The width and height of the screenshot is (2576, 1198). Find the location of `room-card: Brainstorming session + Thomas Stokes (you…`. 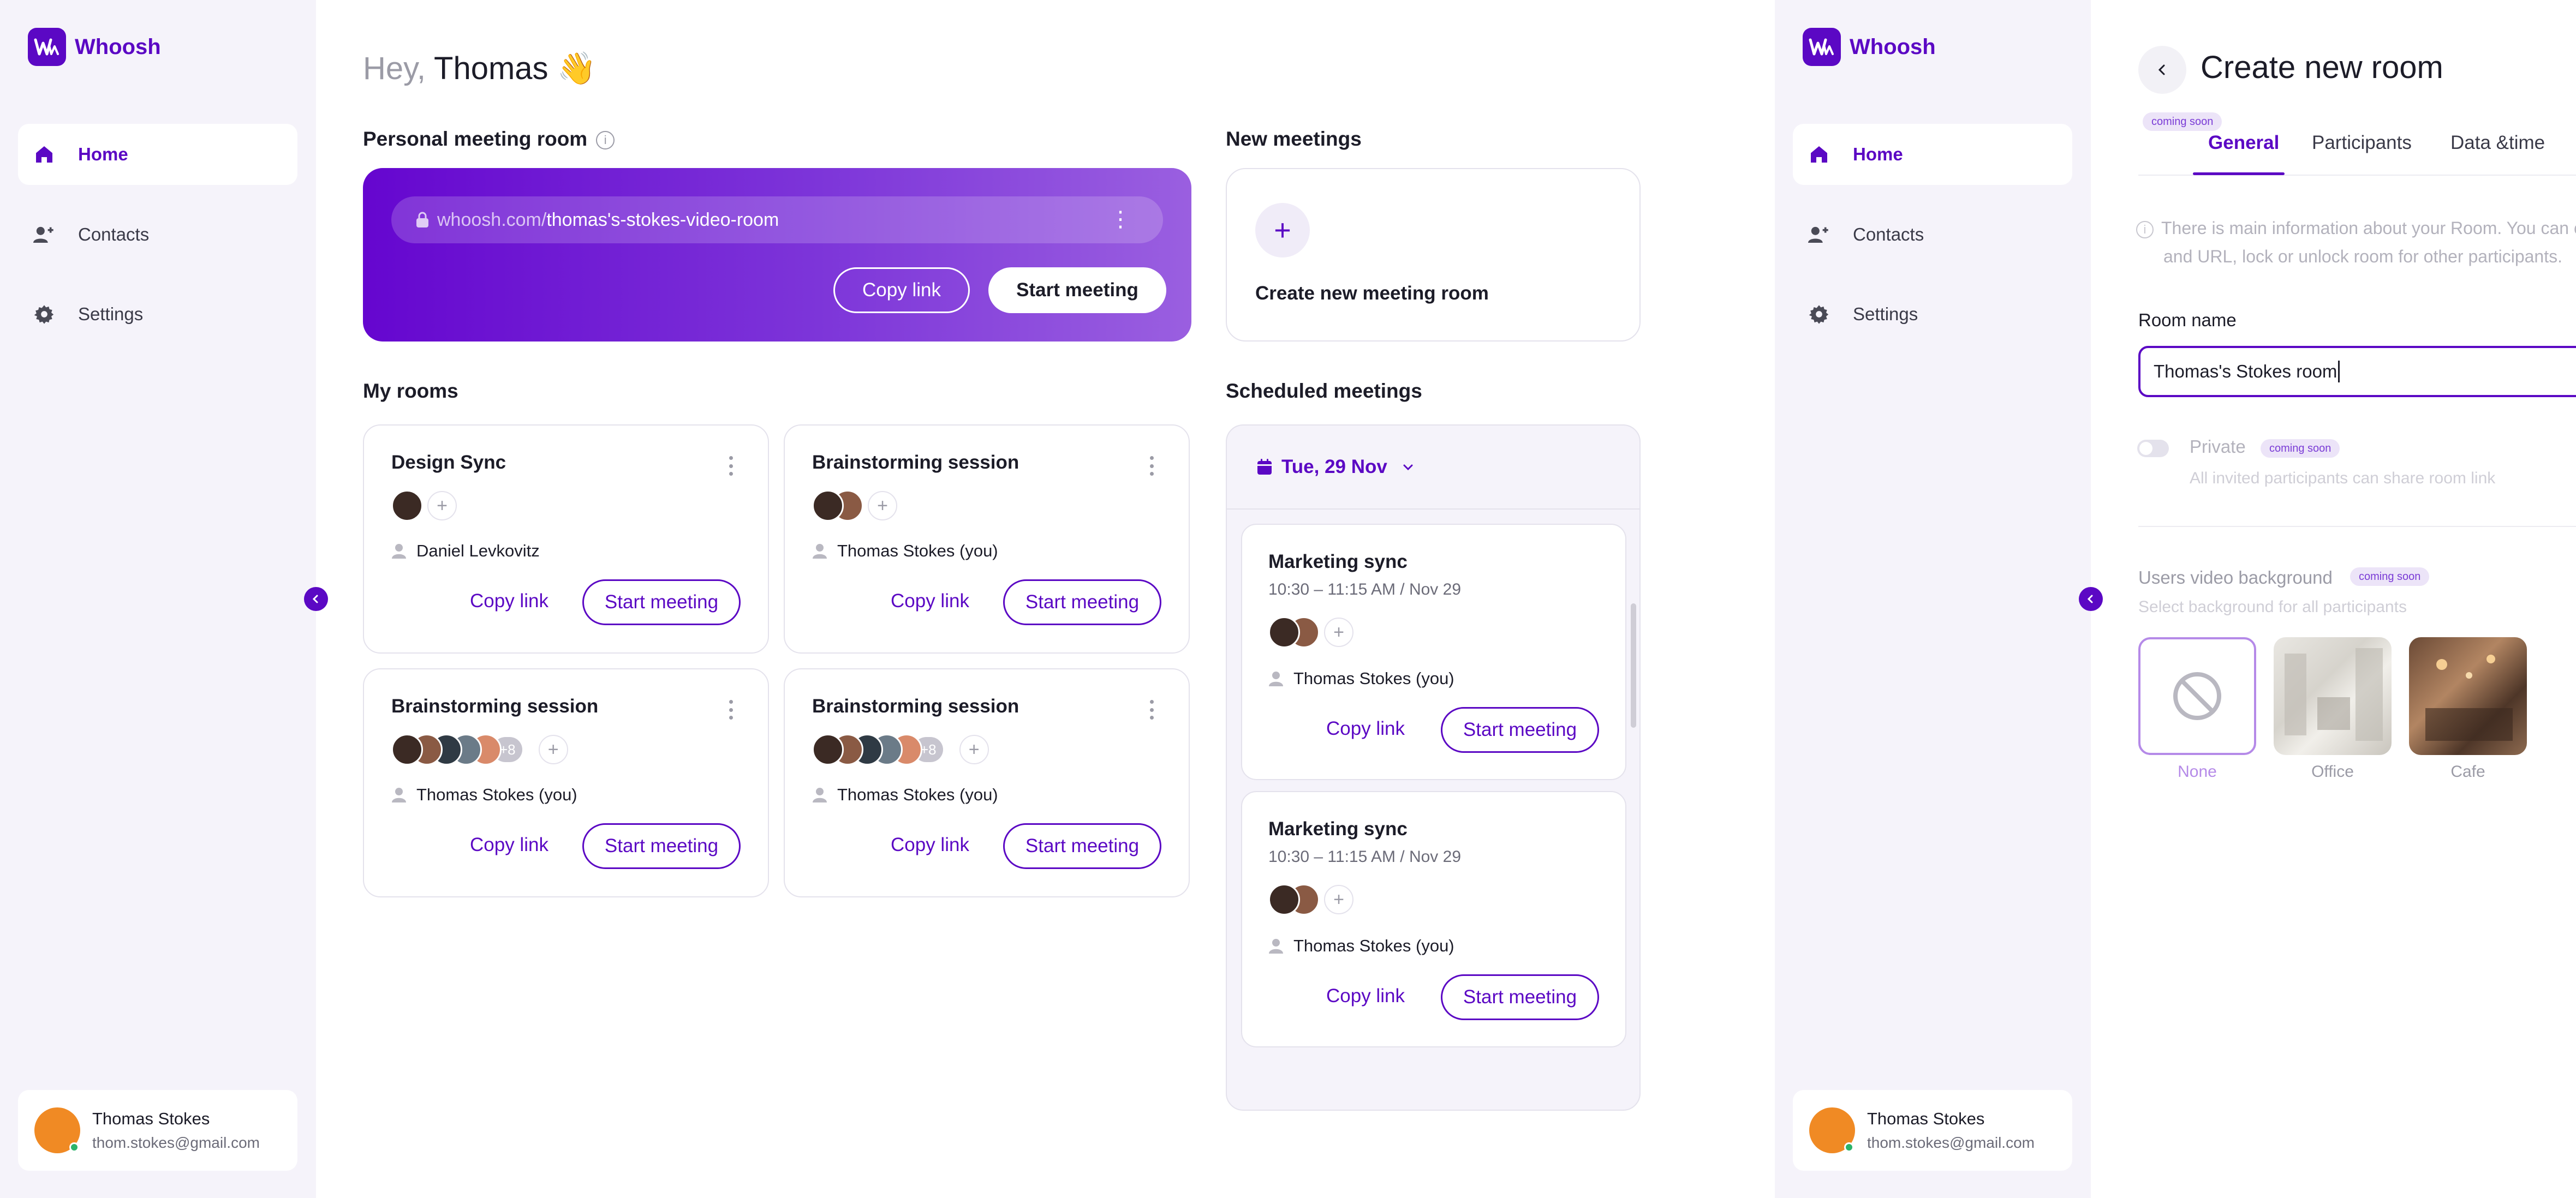

room-card: Brainstorming session + Thomas Stokes (you… is located at coordinates (987, 539).